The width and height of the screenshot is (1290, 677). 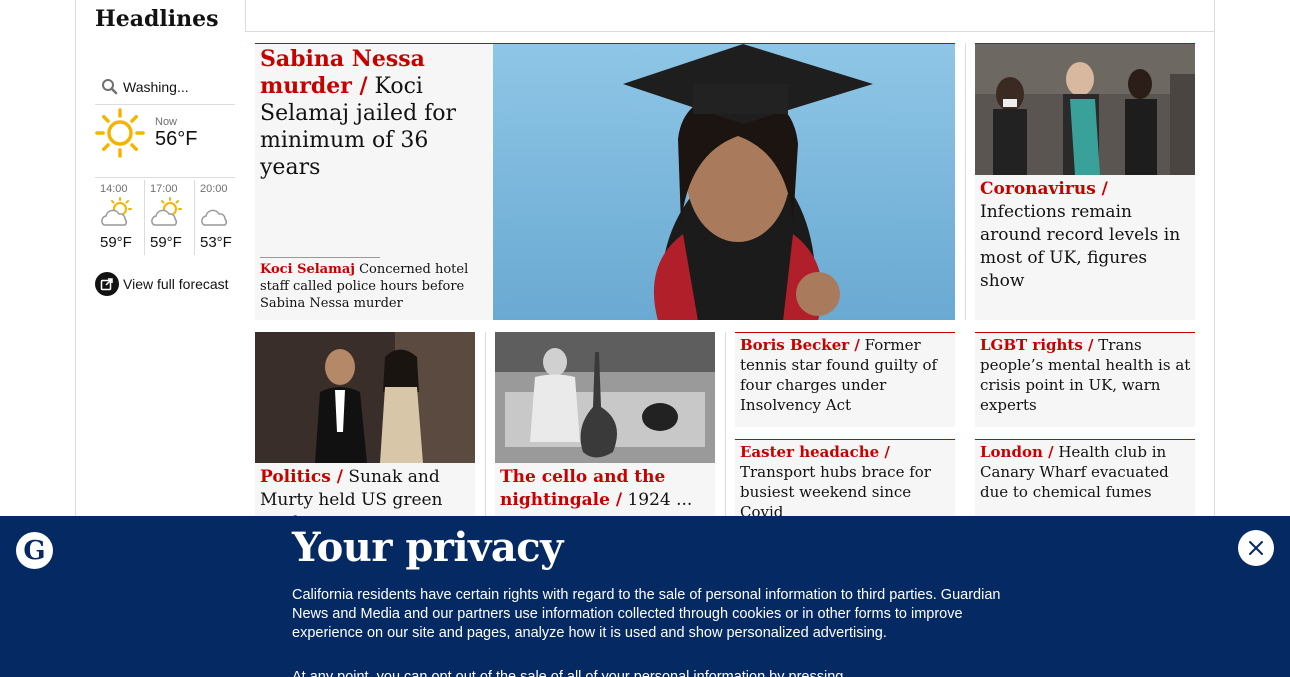 What do you see at coordinates (301, 477) in the screenshot?
I see `story-kicker: Politics /` at bounding box center [301, 477].